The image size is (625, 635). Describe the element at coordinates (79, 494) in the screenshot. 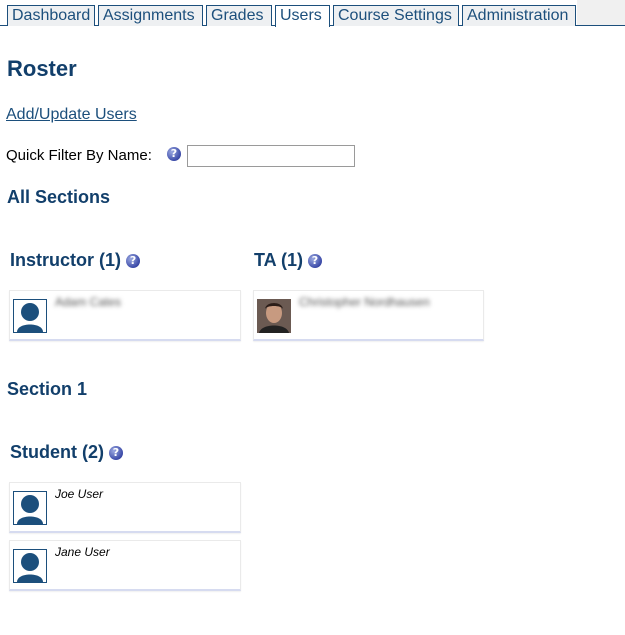

I see `user-name: Joe User` at that location.